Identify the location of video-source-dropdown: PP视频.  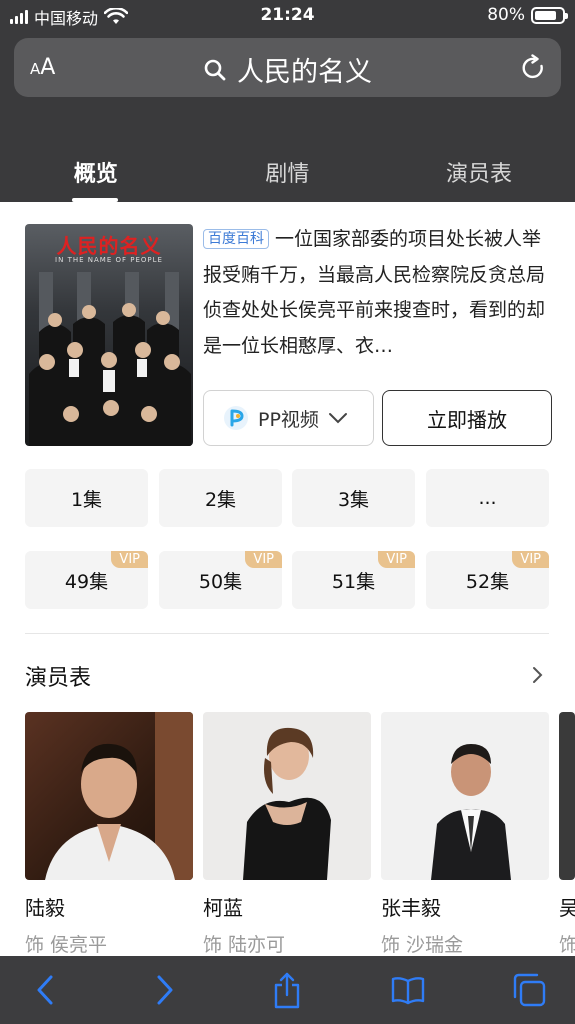
(288, 418).